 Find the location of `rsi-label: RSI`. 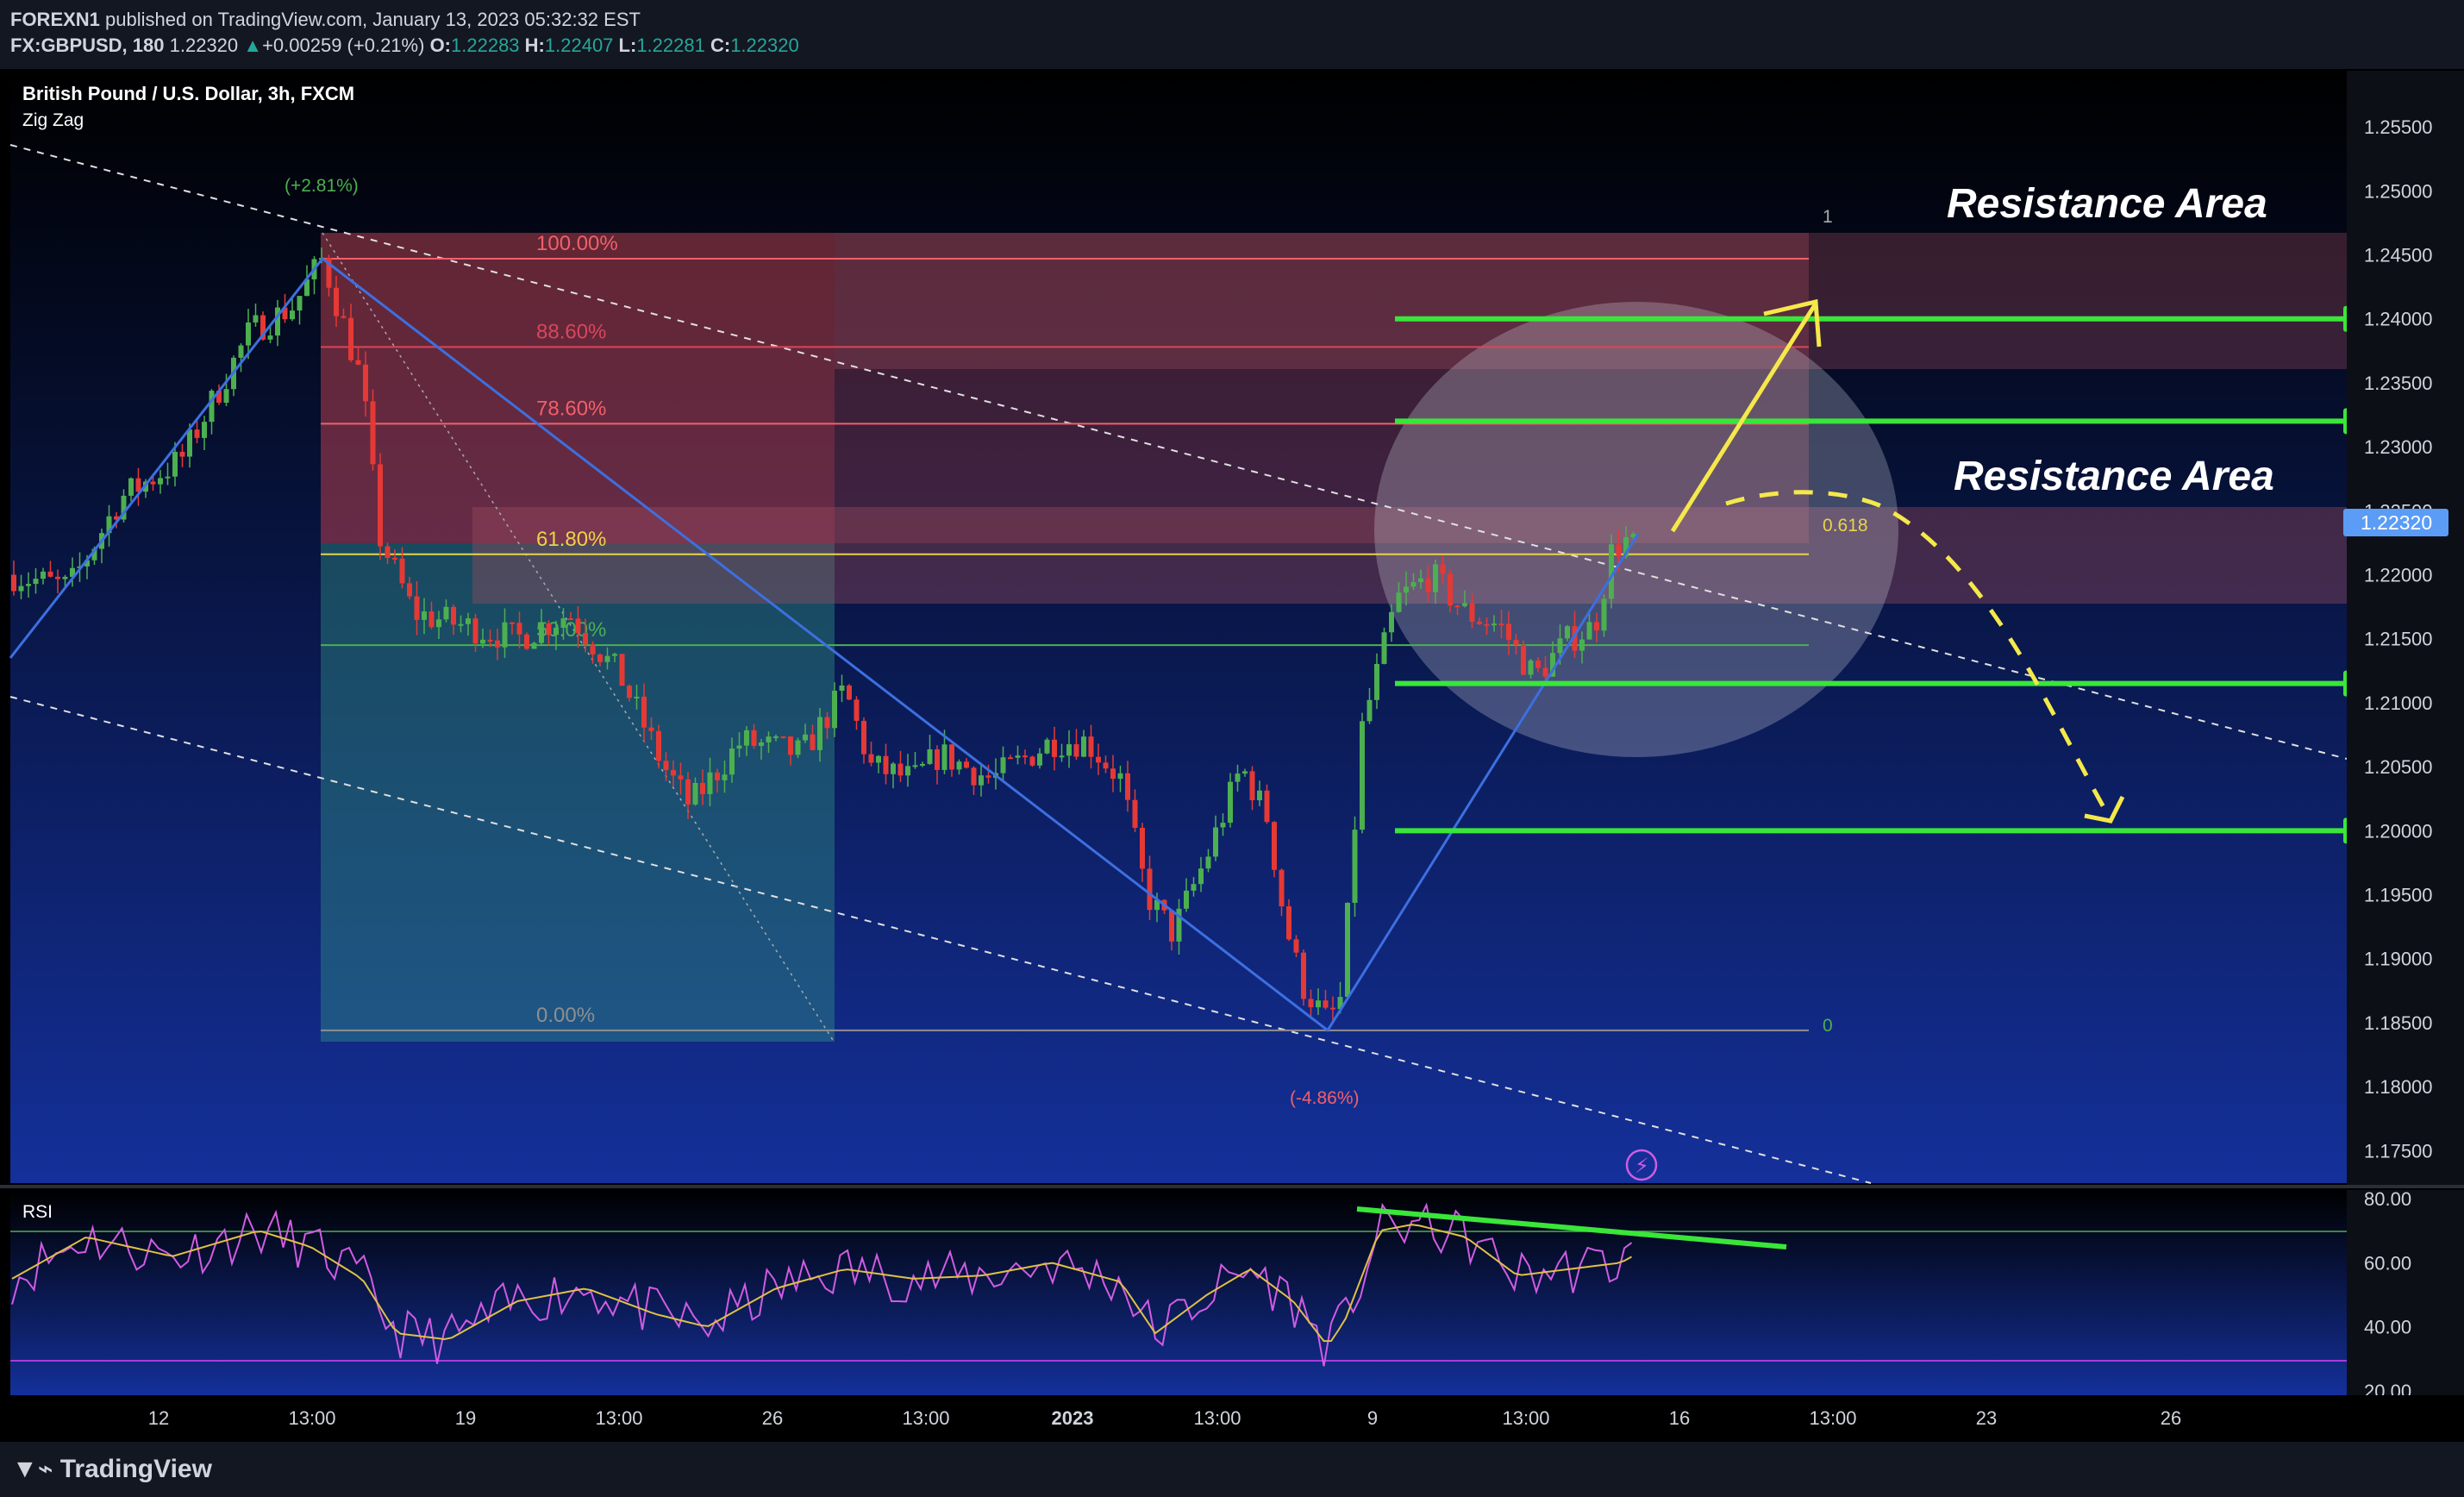

rsi-label: RSI is located at coordinates (37, 1212).